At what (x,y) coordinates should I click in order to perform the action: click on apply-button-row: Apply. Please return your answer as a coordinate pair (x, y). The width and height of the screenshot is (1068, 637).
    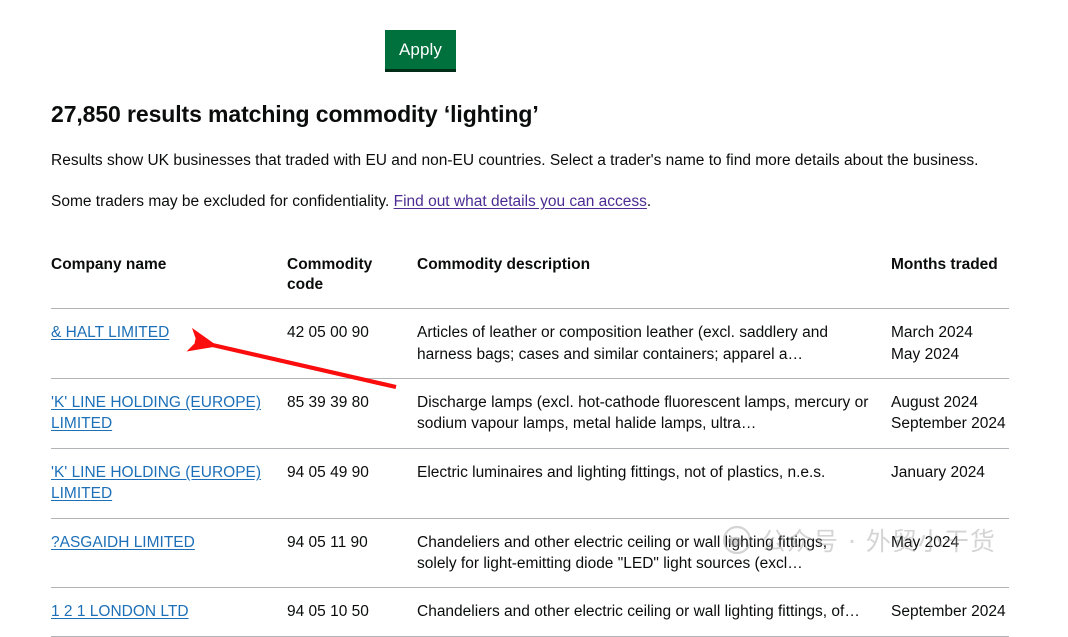
    Looking at the image, I should click on (534, 52).